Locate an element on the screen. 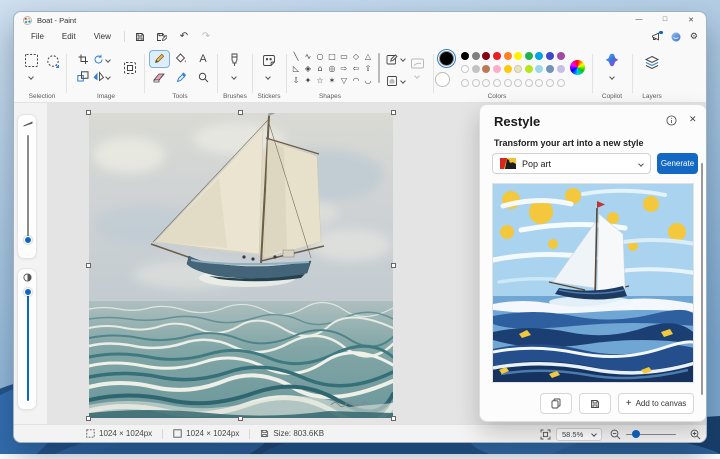  zoom-out-button is located at coordinates (615, 434).